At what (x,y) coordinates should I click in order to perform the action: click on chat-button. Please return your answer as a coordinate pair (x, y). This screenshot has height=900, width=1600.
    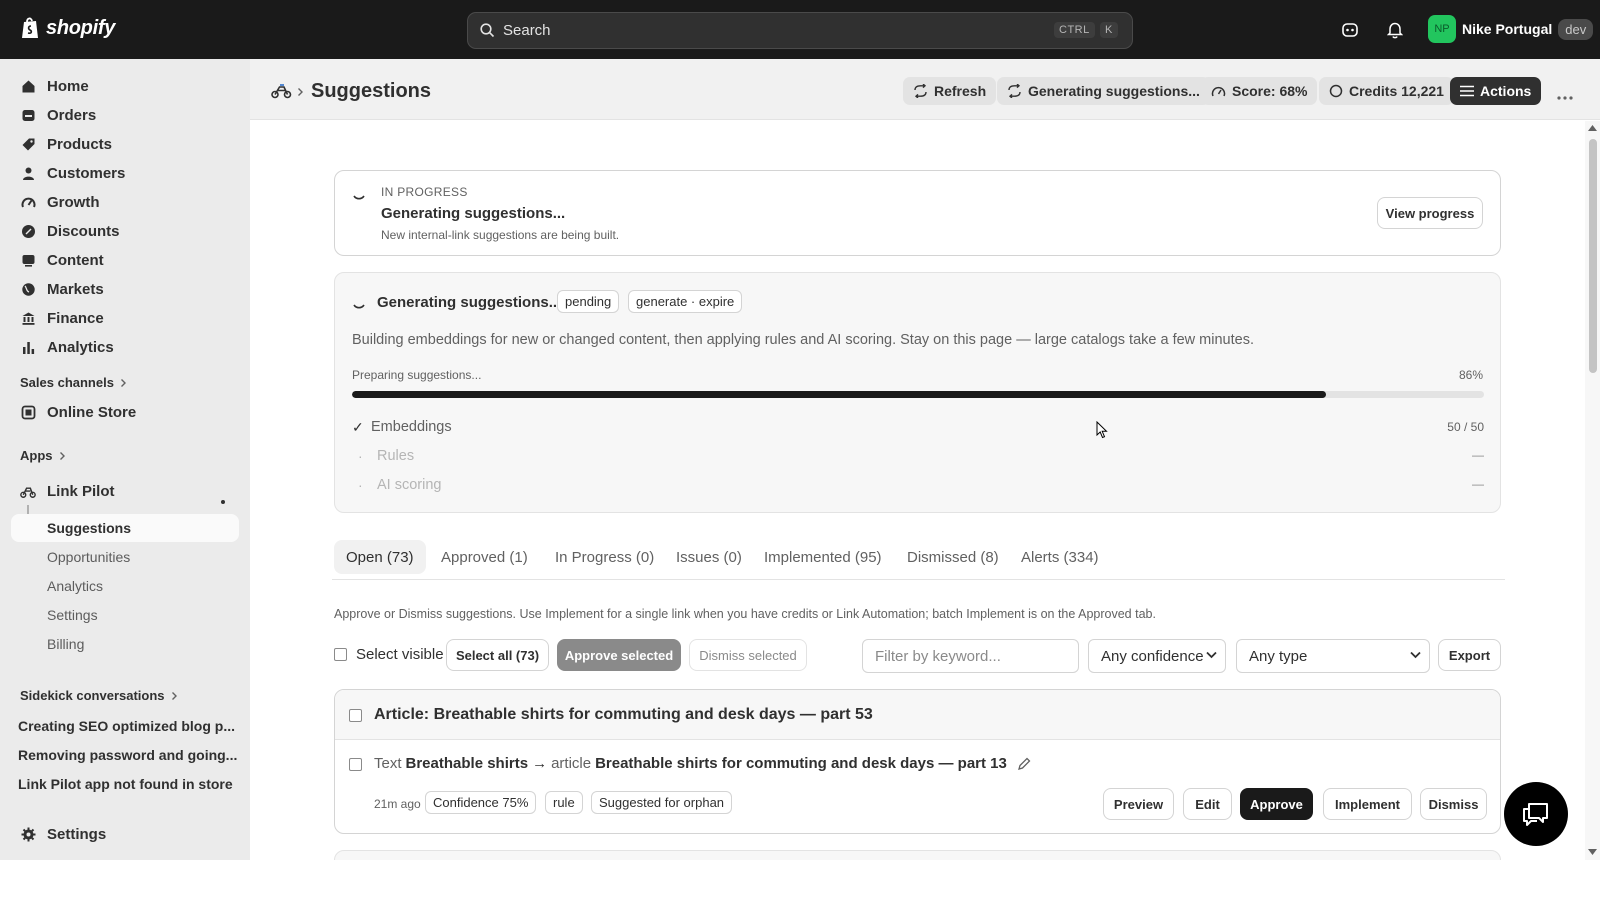
    Looking at the image, I should click on (1536, 814).